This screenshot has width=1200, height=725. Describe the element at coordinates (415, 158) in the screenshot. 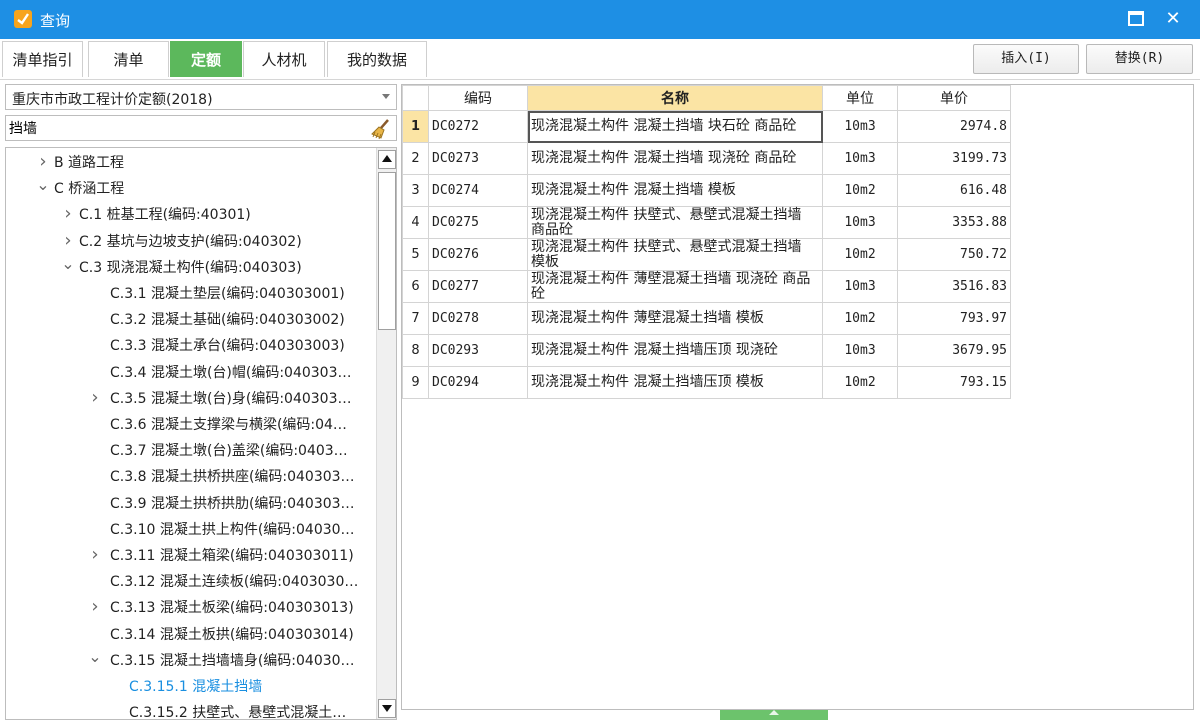

I see `row-number: 2` at that location.